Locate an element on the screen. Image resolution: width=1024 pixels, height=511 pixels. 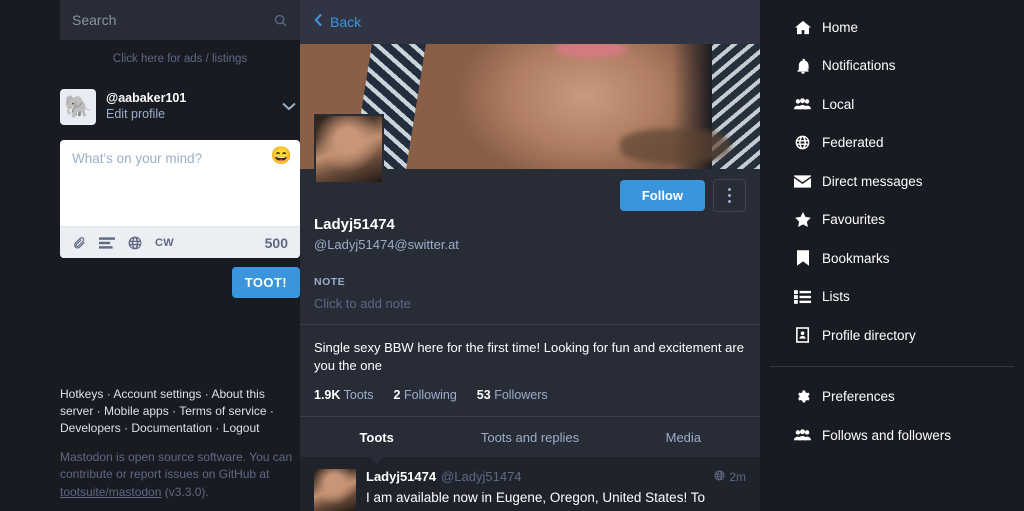
footer-note-repo-link: tootsuite/mastodon is located at coordinates (110, 492).